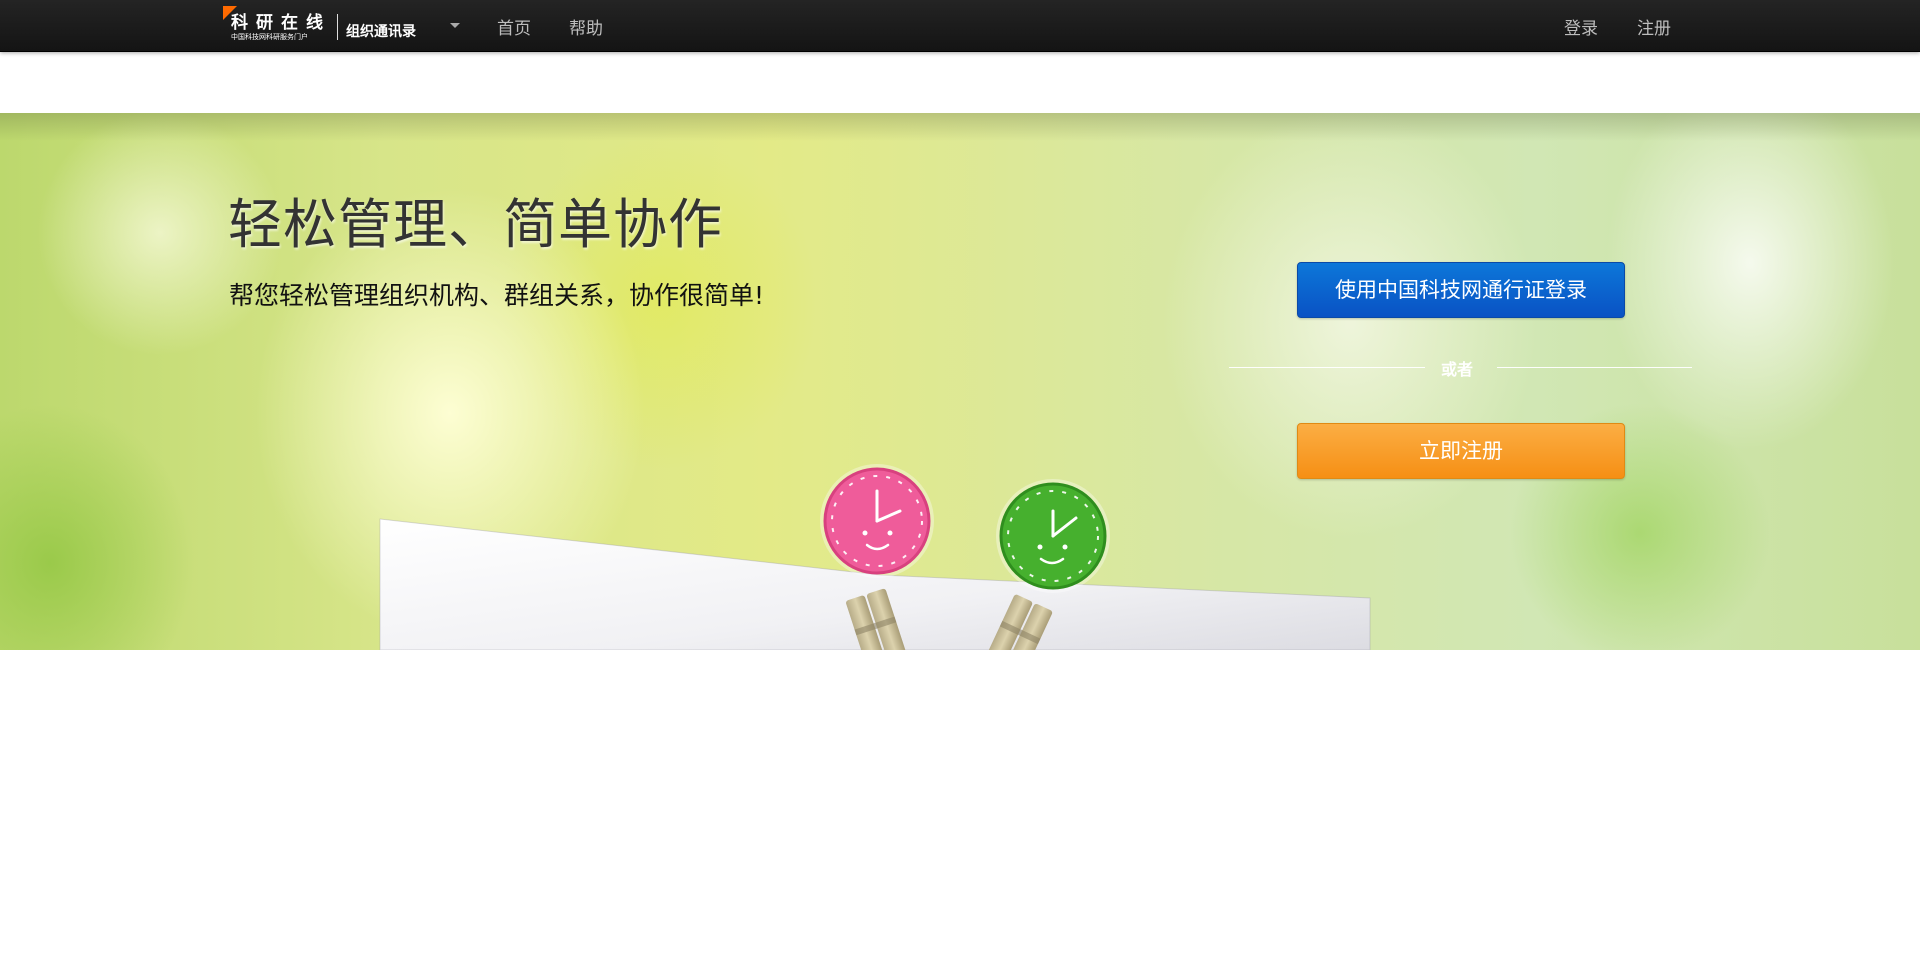  Describe the element at coordinates (1461, 290) in the screenshot. I see `passport-login-button: 使用中国科技网通行证登录` at that location.